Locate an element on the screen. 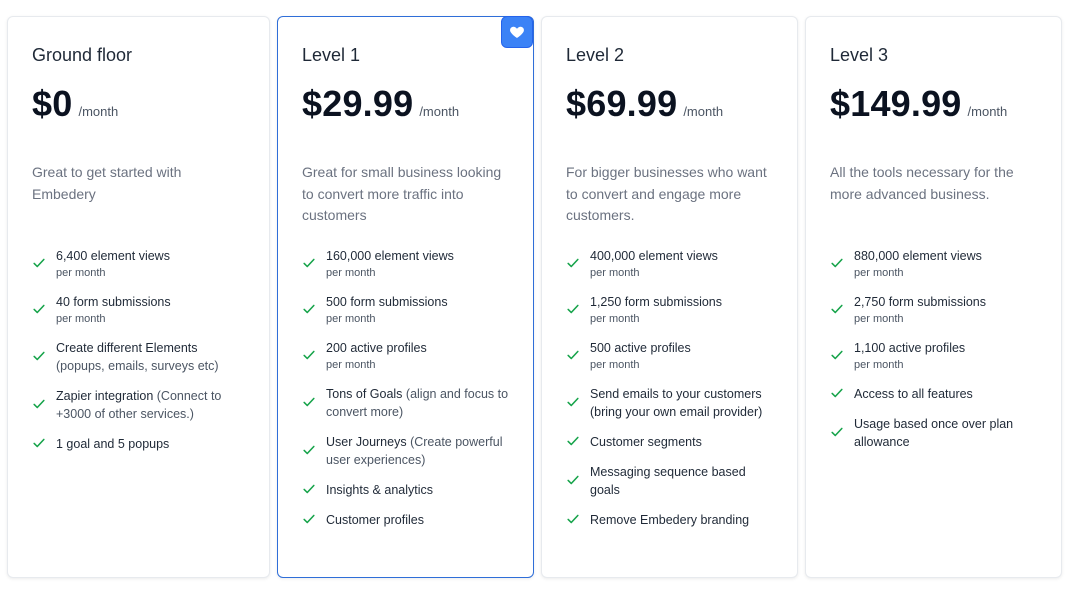 This screenshot has width=1070, height=590. plan-name: Level 2 is located at coordinates (595, 55).